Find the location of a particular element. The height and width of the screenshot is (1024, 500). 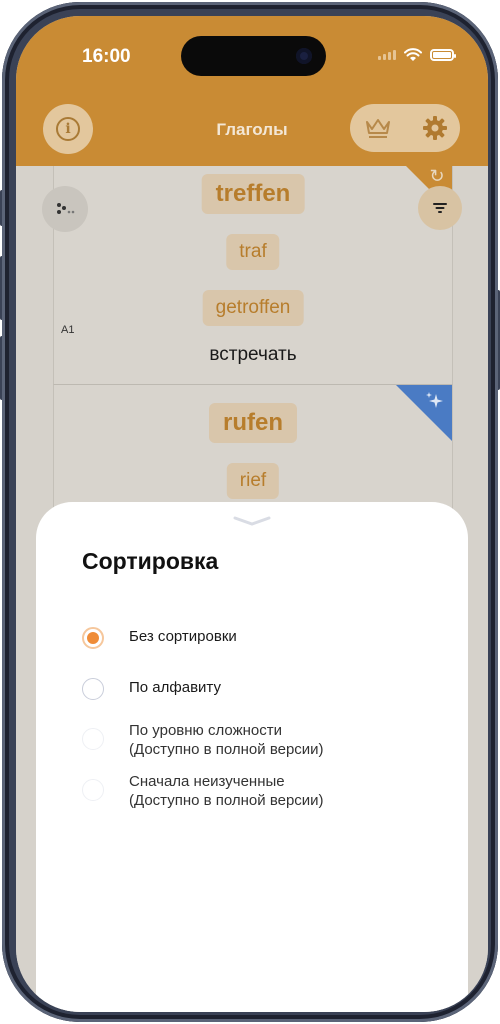

verb-infinitive: treffen is located at coordinates (253, 194).